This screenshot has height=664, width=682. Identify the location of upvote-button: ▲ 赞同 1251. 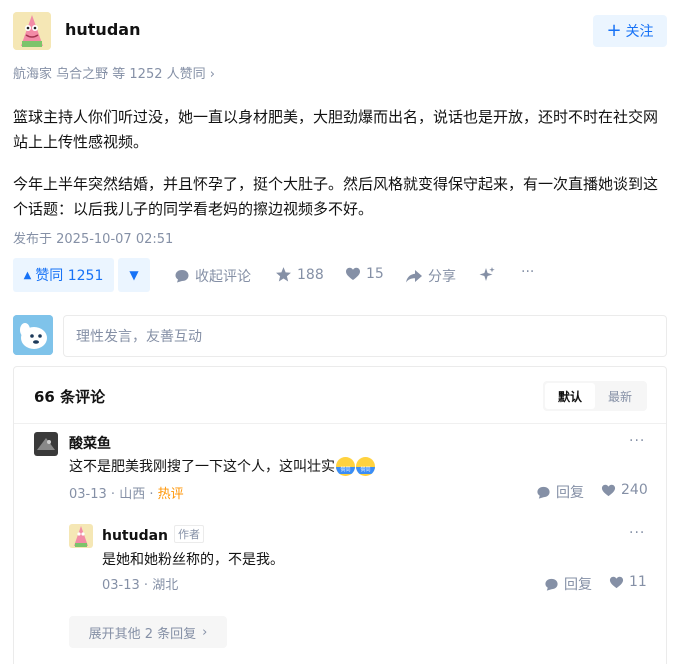
(63, 275).